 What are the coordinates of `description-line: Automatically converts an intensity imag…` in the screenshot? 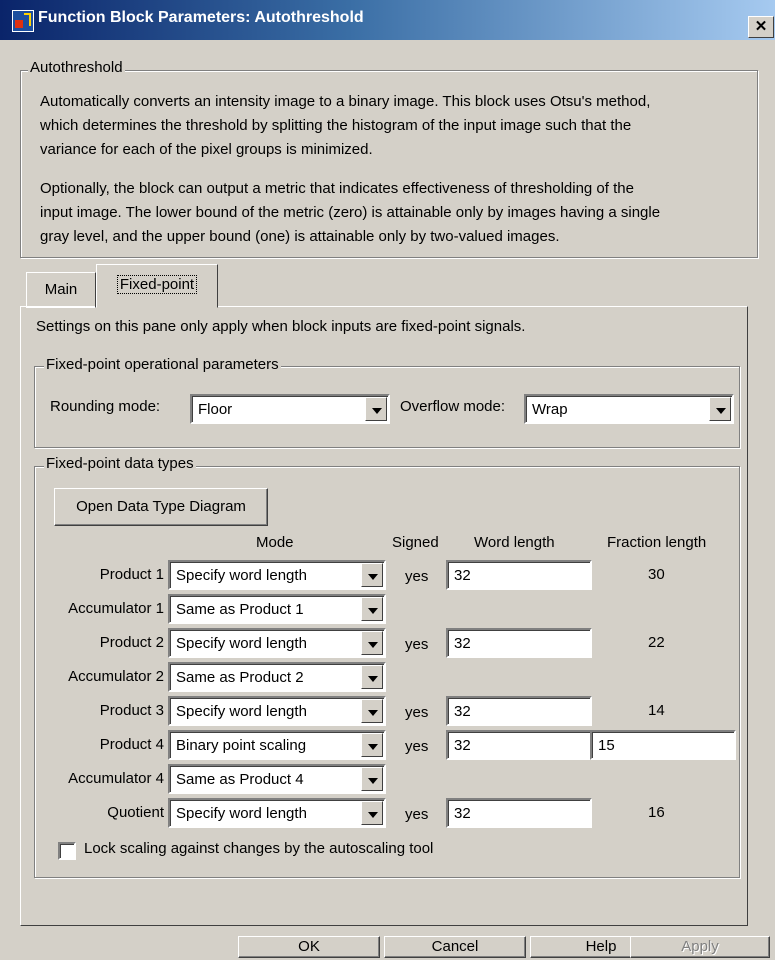 It's located at (345, 101).